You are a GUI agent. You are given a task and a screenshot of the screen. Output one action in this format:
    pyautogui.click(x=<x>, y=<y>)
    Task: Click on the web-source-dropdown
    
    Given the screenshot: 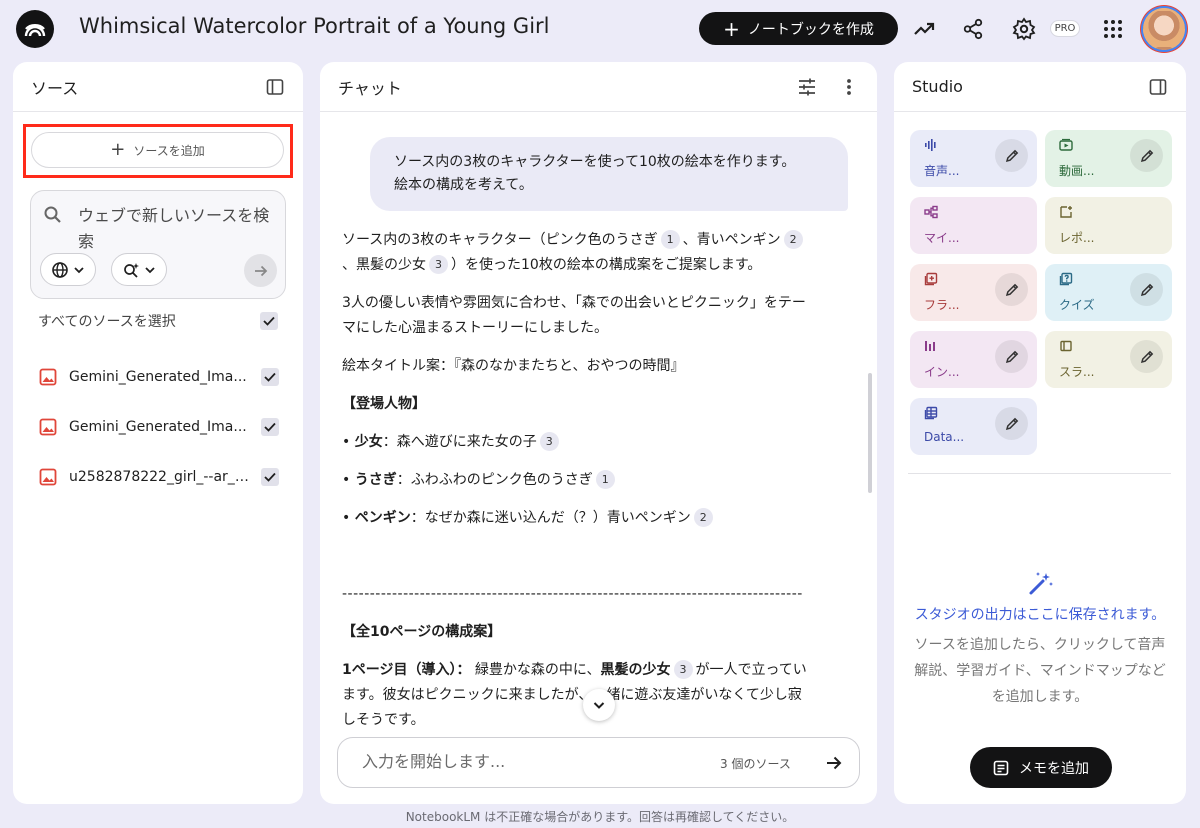 What is the action you would take?
    pyautogui.click(x=68, y=269)
    